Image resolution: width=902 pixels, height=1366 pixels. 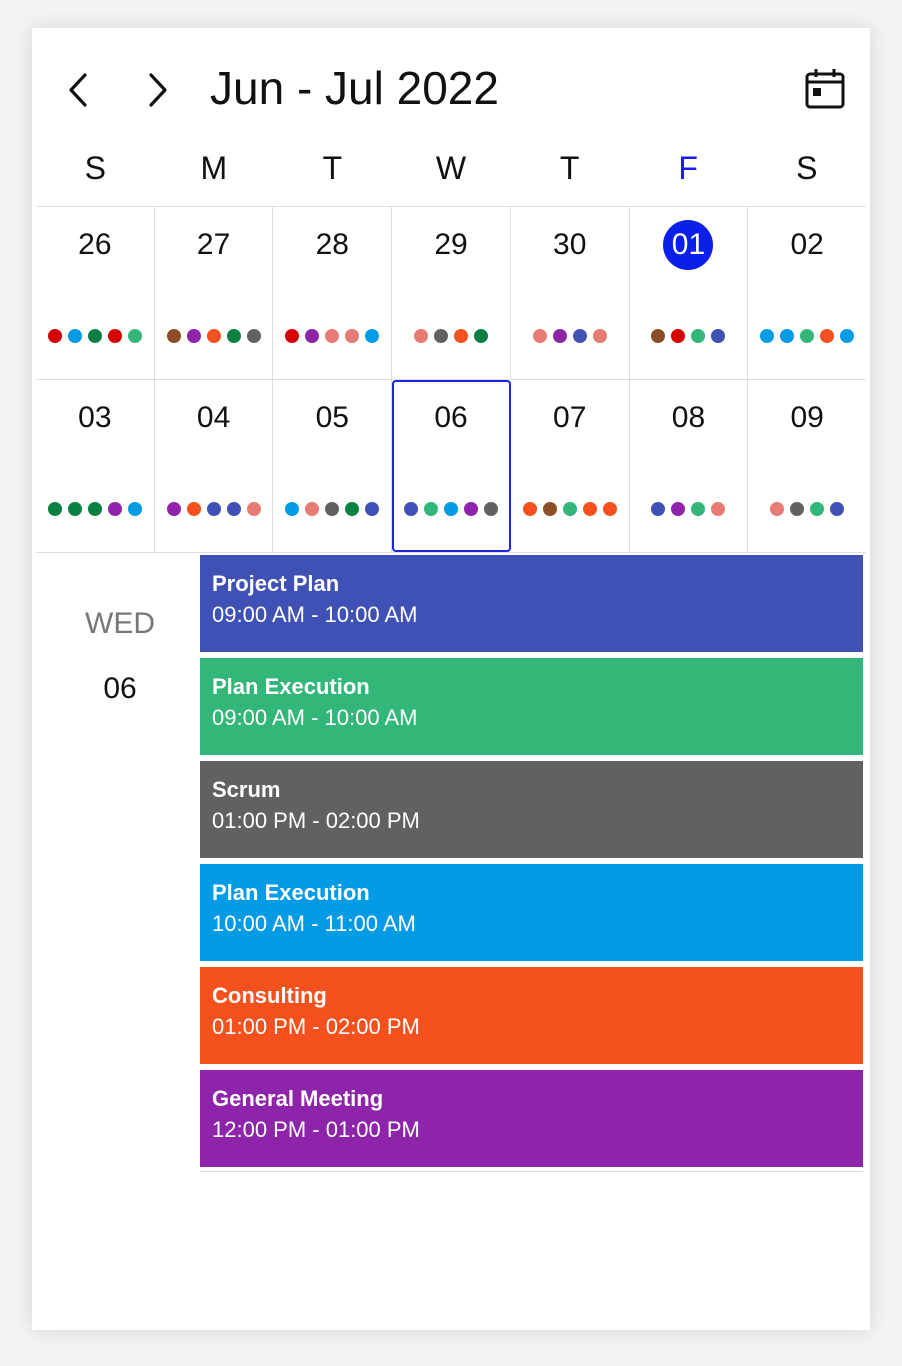 What do you see at coordinates (689, 293) in the screenshot?
I see `day-cell-today: 01` at bounding box center [689, 293].